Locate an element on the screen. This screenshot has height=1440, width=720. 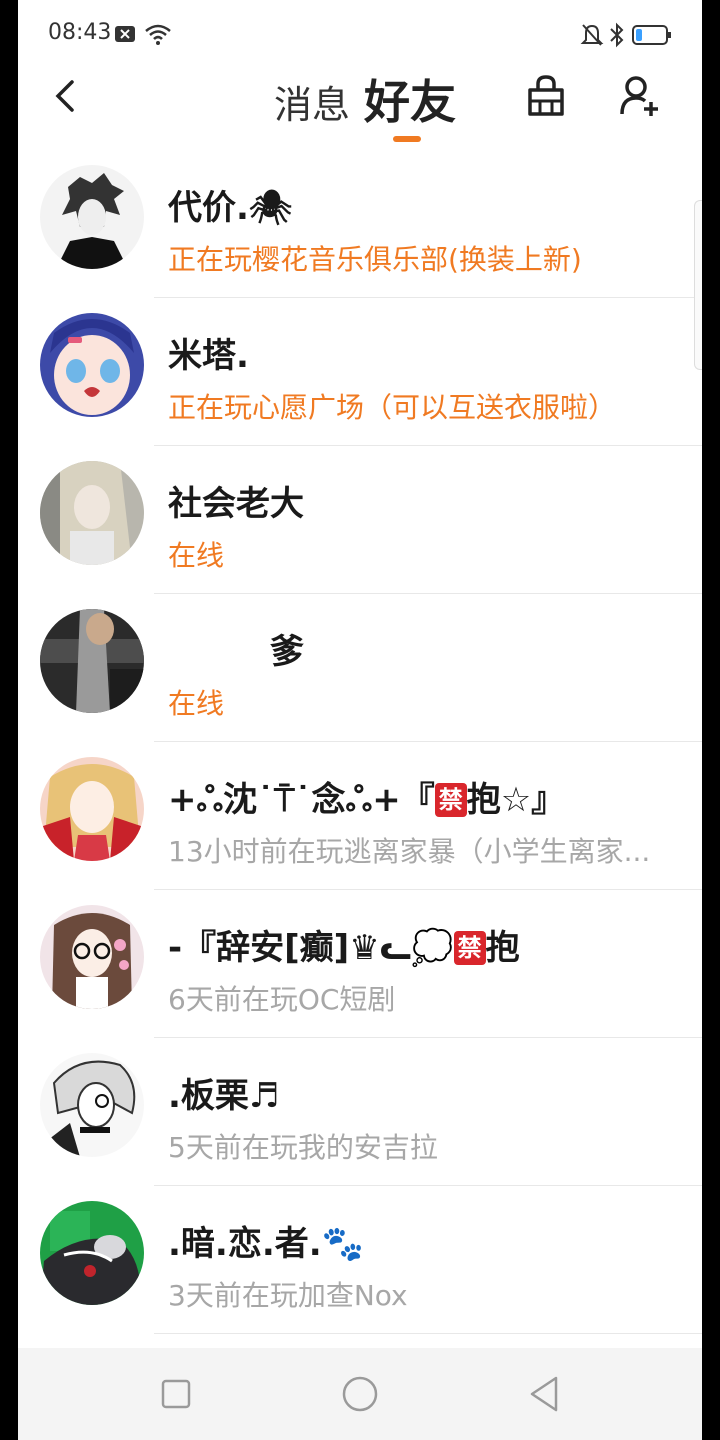
name-suffix: 抱 is located at coordinates (502, 948).